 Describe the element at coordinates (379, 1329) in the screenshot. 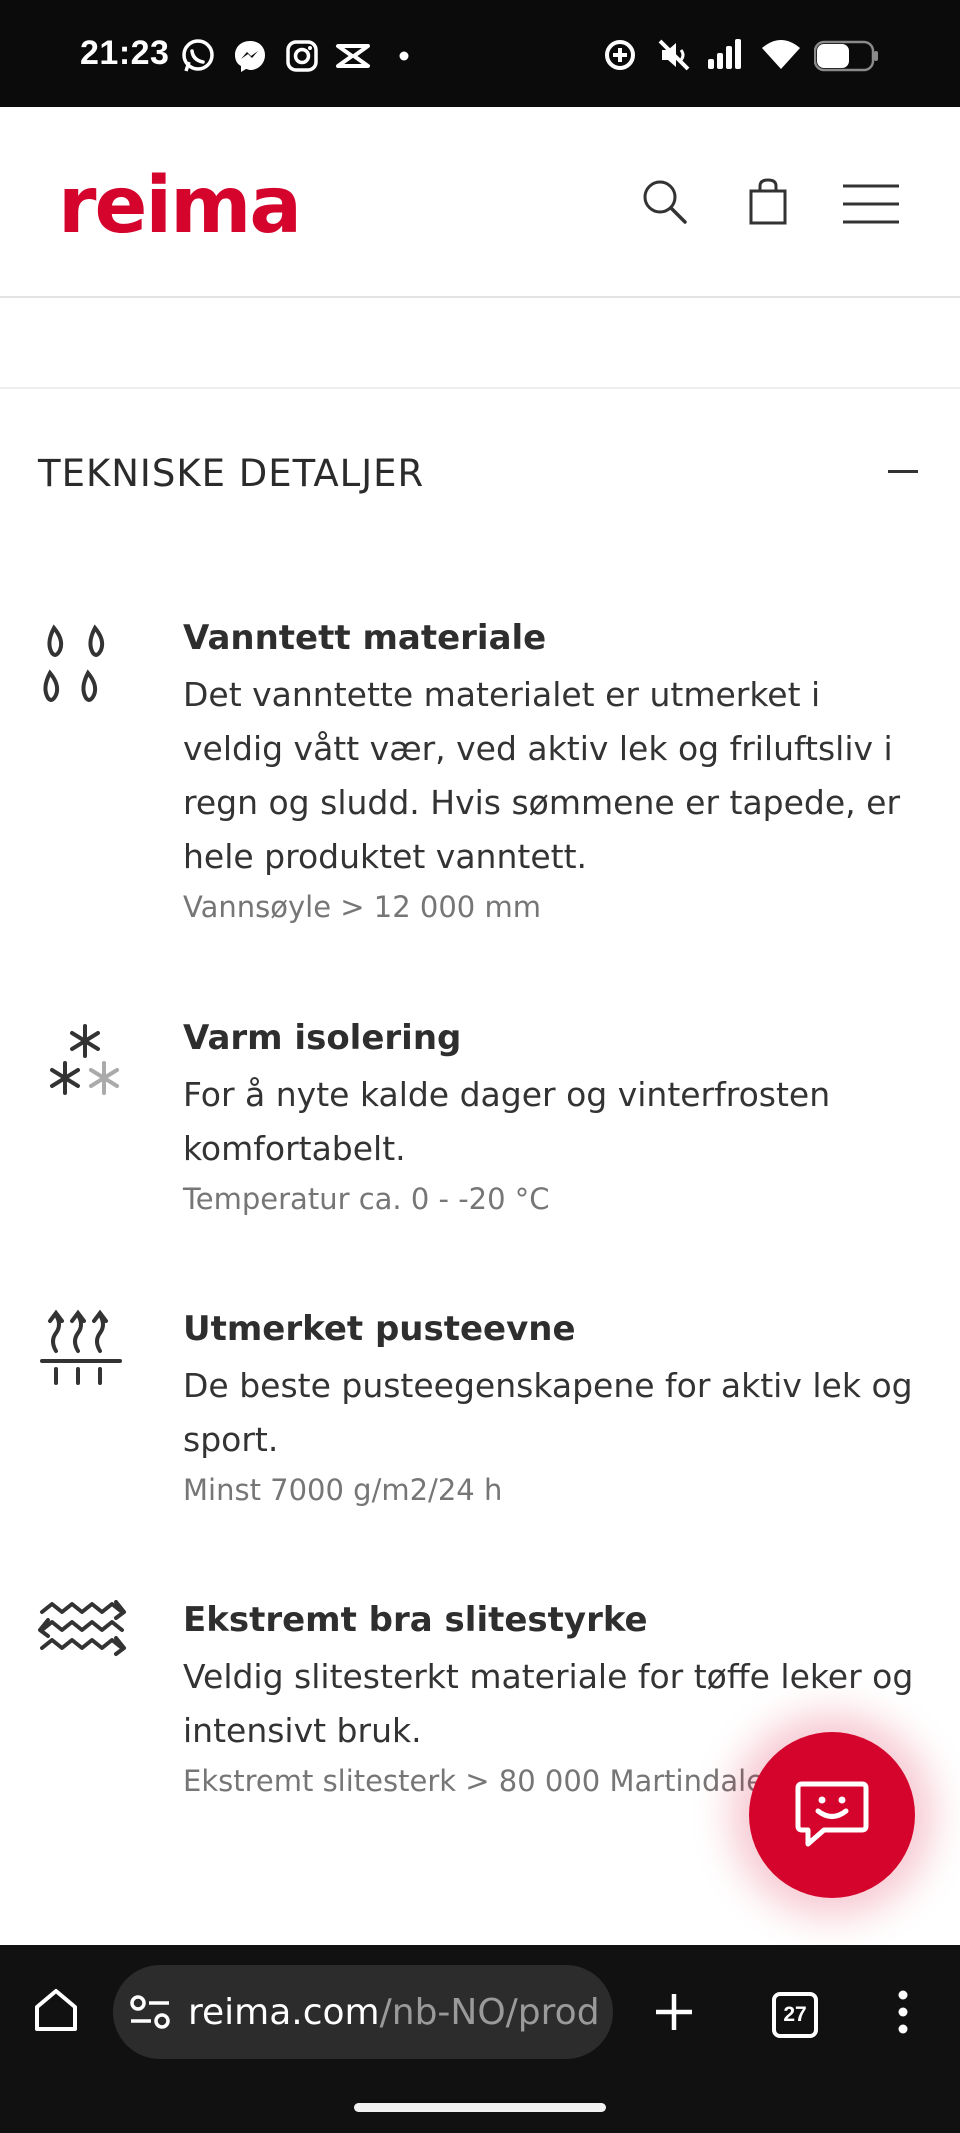

I see `feature-title: Utmerket pusteevne` at that location.